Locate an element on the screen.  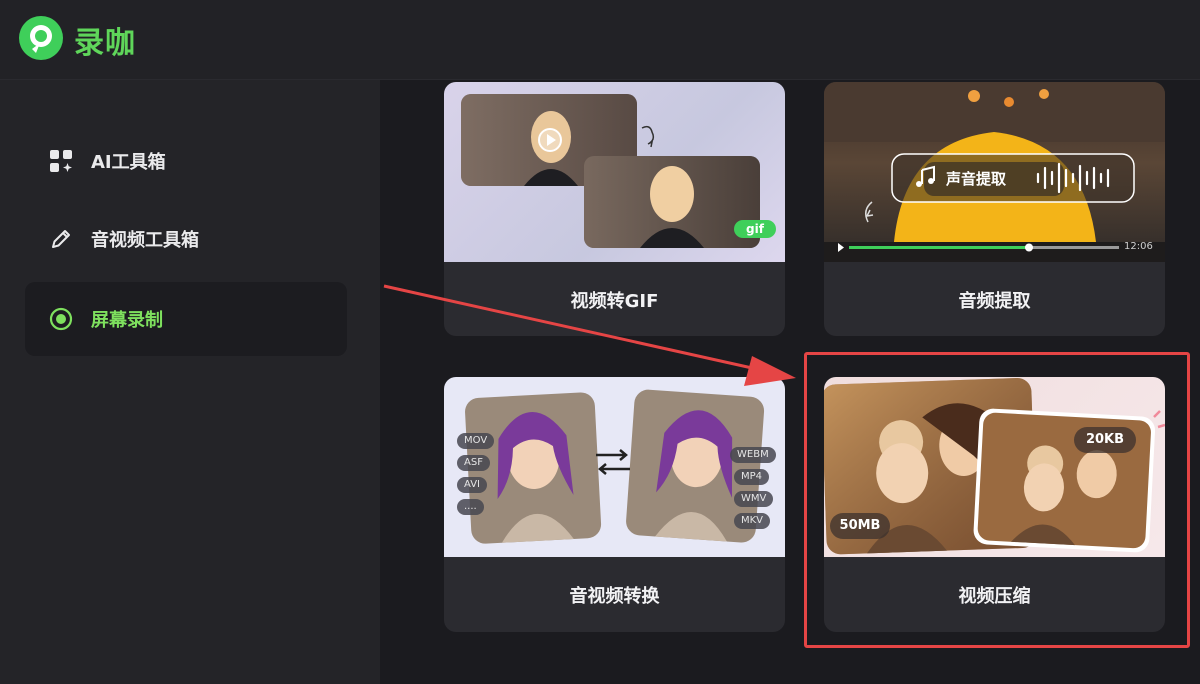
card-thumbnail: 声音提取 12:06 is located at coordinates (994, 172).